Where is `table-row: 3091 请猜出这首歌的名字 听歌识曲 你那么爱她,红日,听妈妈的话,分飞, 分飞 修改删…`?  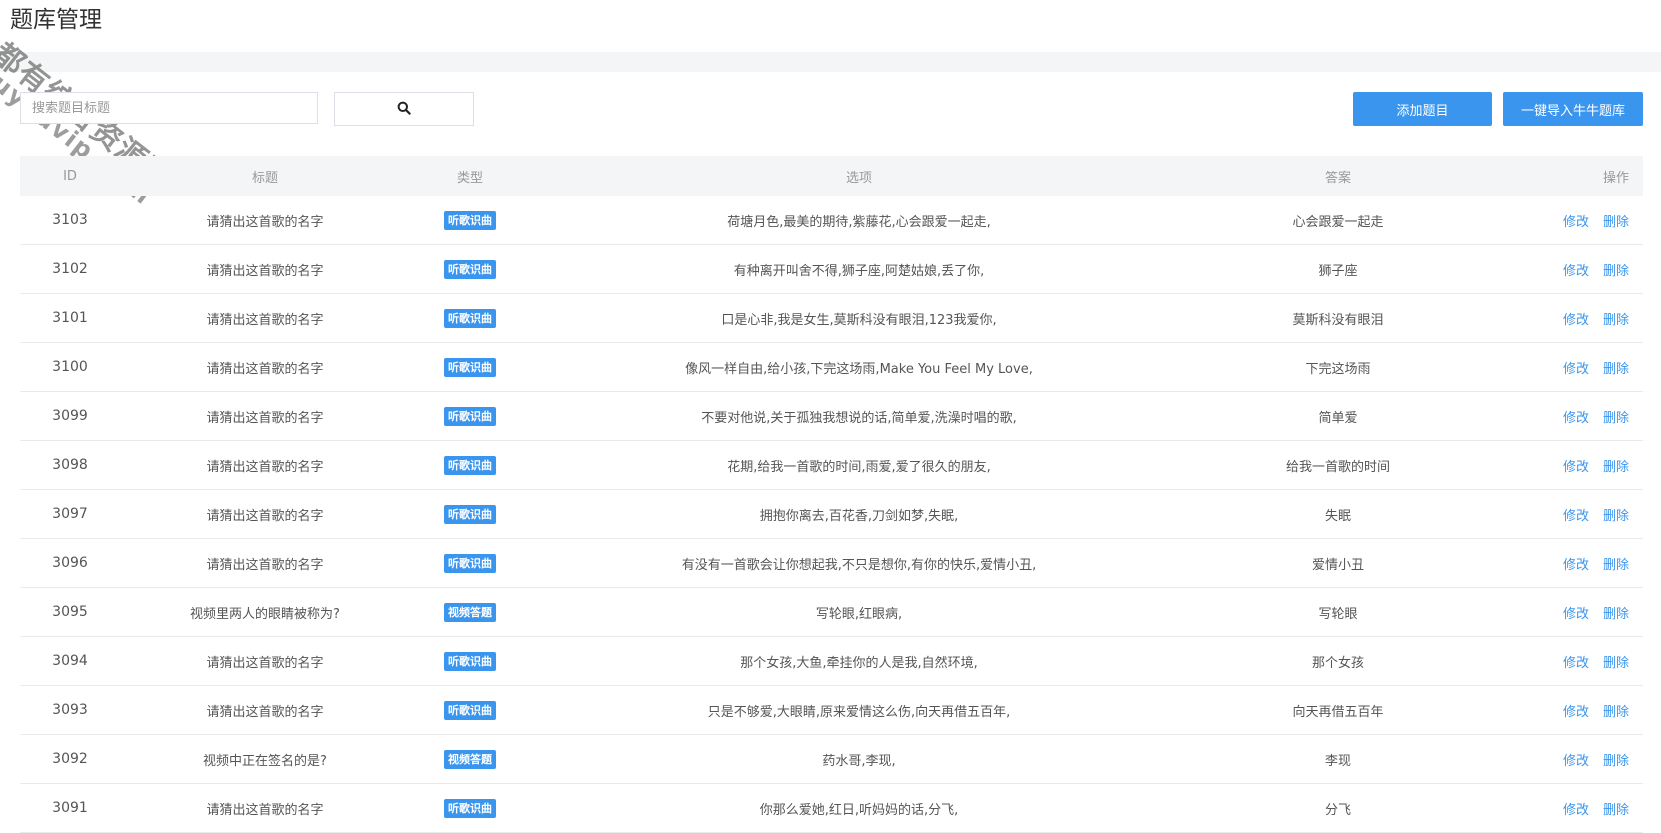
table-row: 3091 请猜出这首歌的名字 听歌识曲 你那么爱她,红日,听妈妈的话,分飞, 分飞 修改删… is located at coordinates (831, 808).